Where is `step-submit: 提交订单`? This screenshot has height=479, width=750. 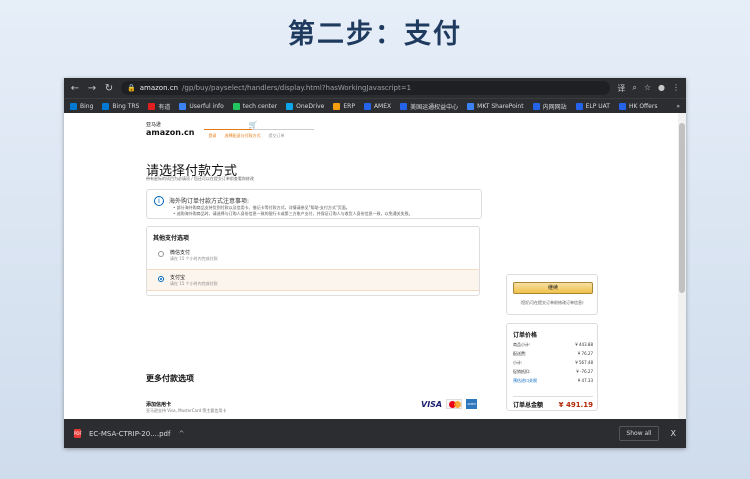 step-submit: 提交订单 is located at coordinates (276, 135).